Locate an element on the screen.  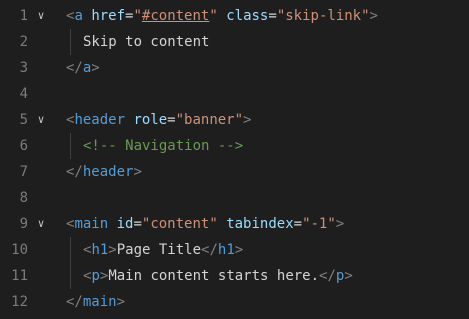
code-line-8: 8 is located at coordinates (234, 198).